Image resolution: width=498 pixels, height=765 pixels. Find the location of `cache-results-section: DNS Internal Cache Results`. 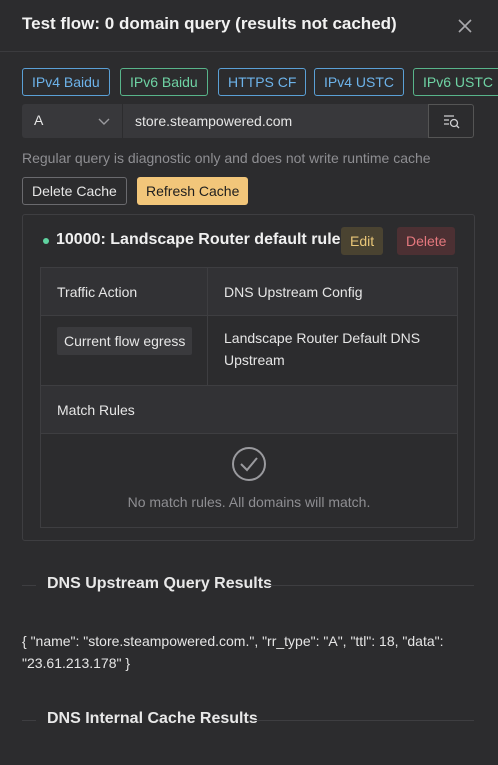

cache-results-section: DNS Internal Cache Results is located at coordinates (249, 721).